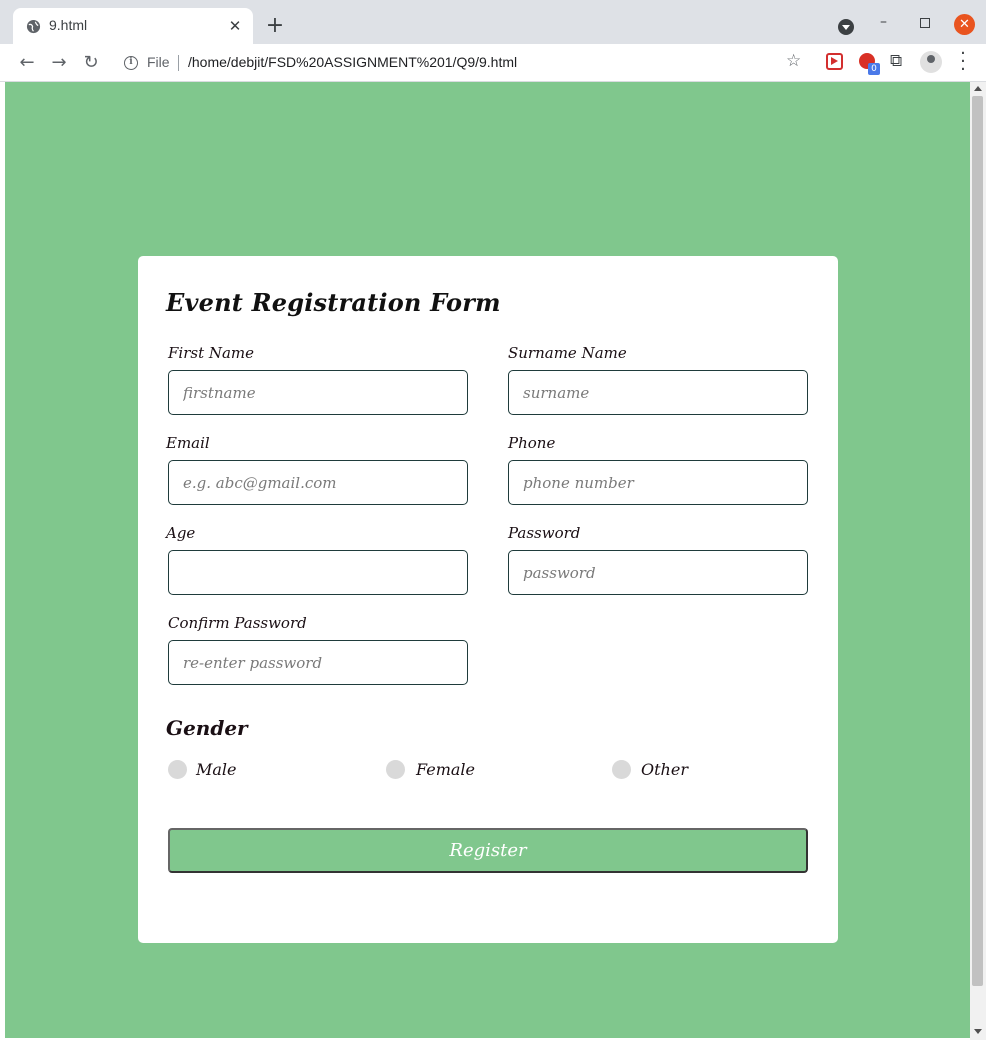 The width and height of the screenshot is (986, 1040). Describe the element at coordinates (207, 728) in the screenshot. I see `gender-title: Gender` at that location.